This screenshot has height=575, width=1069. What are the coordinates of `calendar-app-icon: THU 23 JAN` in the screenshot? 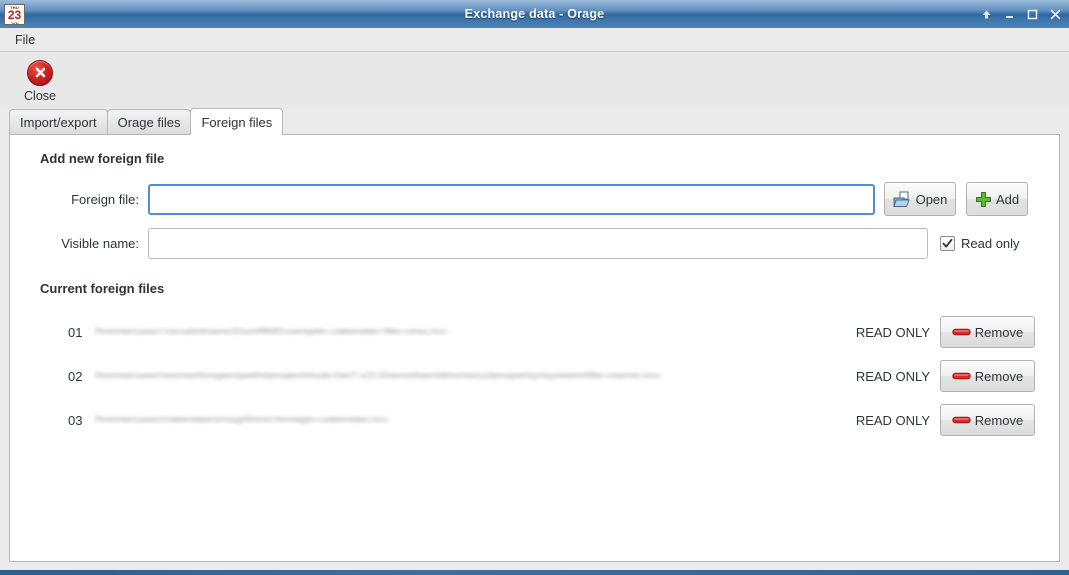 It's located at (14, 14).